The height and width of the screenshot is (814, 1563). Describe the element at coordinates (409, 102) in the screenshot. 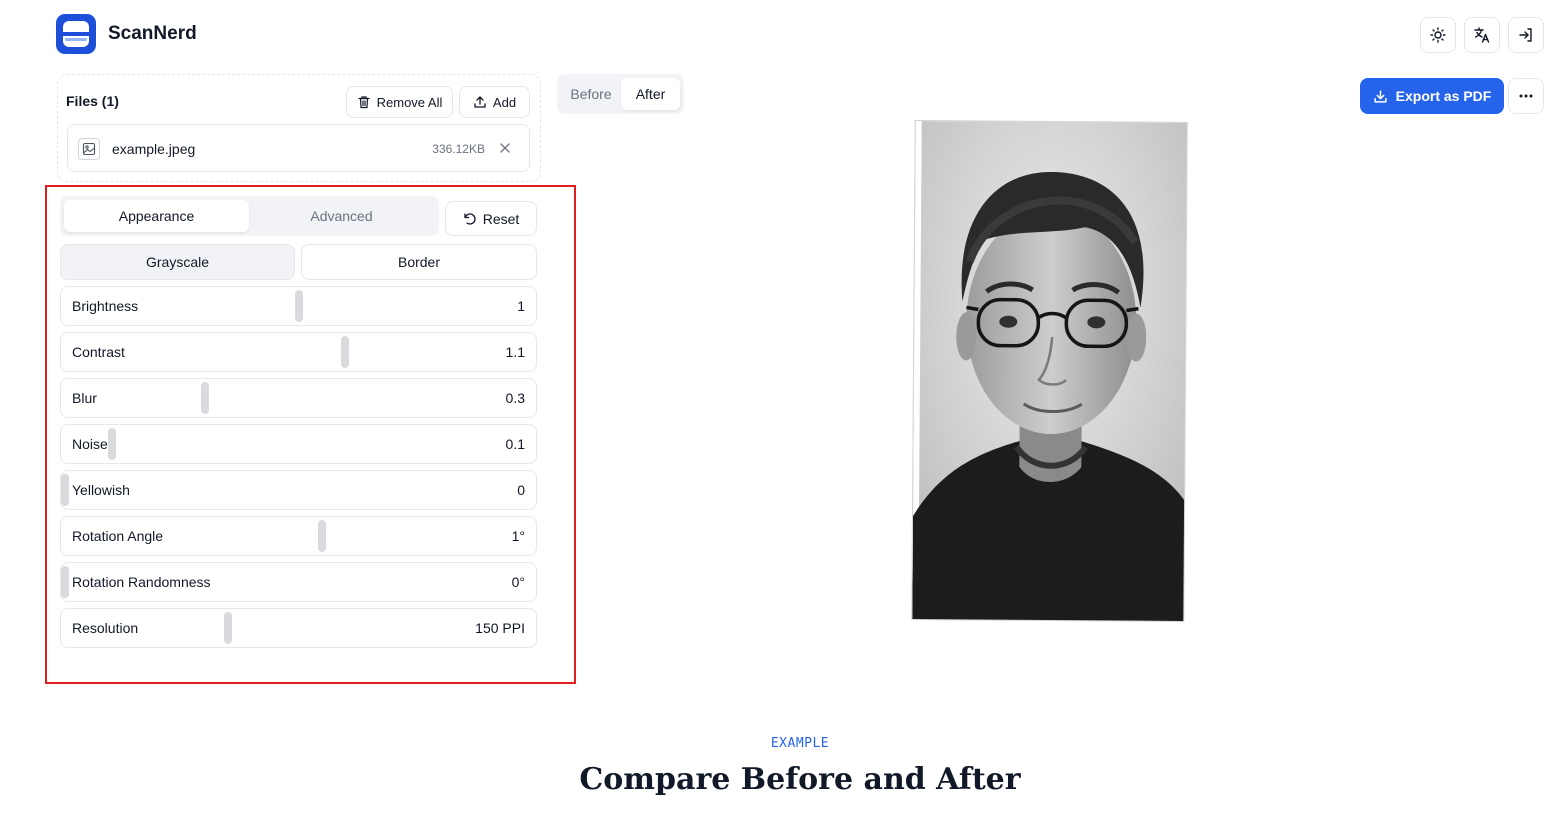

I see `remove-all-label: Remove All` at that location.